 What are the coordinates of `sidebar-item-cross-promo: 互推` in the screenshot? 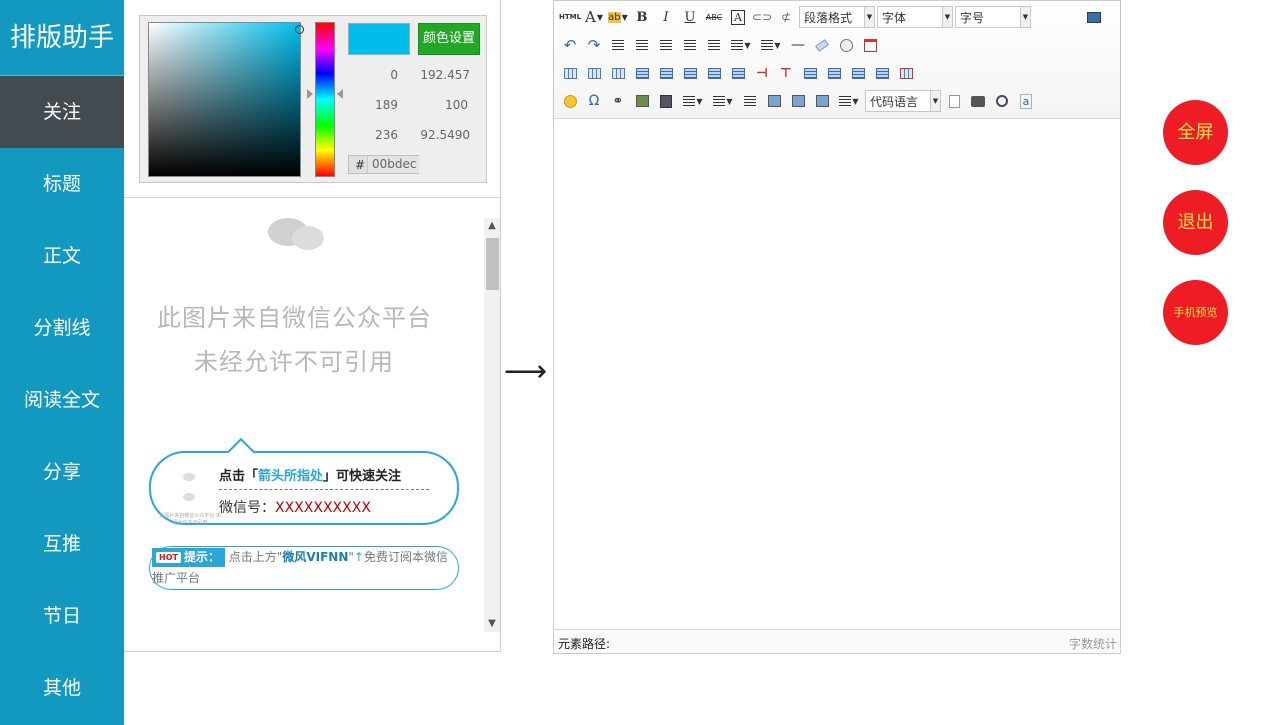 It's located at (62, 544).